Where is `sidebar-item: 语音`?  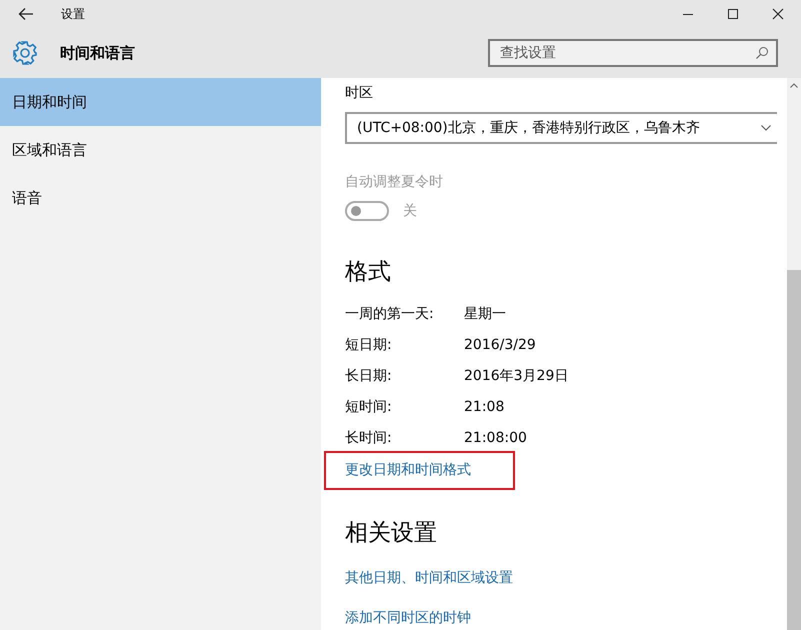
sidebar-item: 语音 is located at coordinates (160, 198).